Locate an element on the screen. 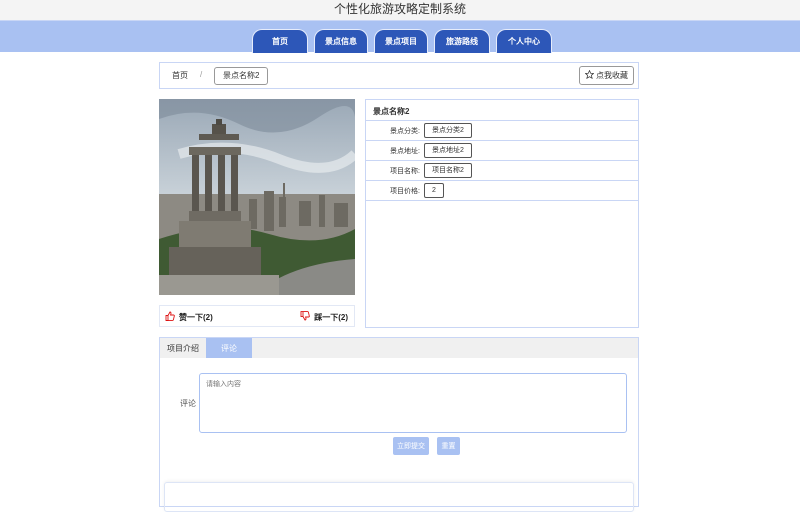  thumbs-up-icon is located at coordinates (170, 317).